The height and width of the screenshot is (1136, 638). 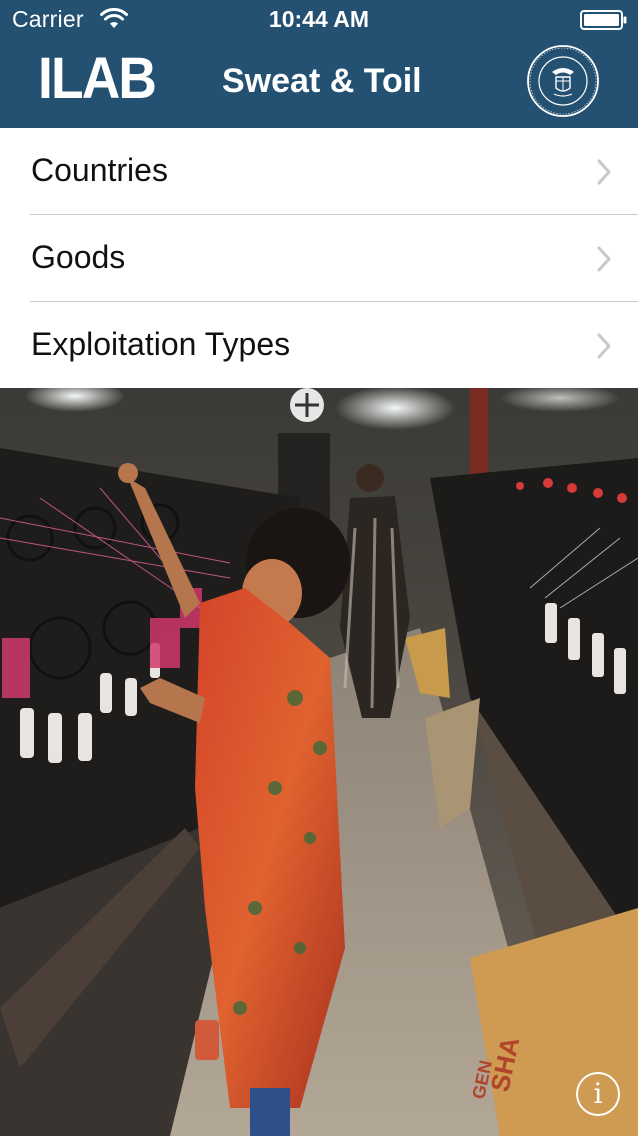 I want to click on battery-icon, so click(x=603, y=20).